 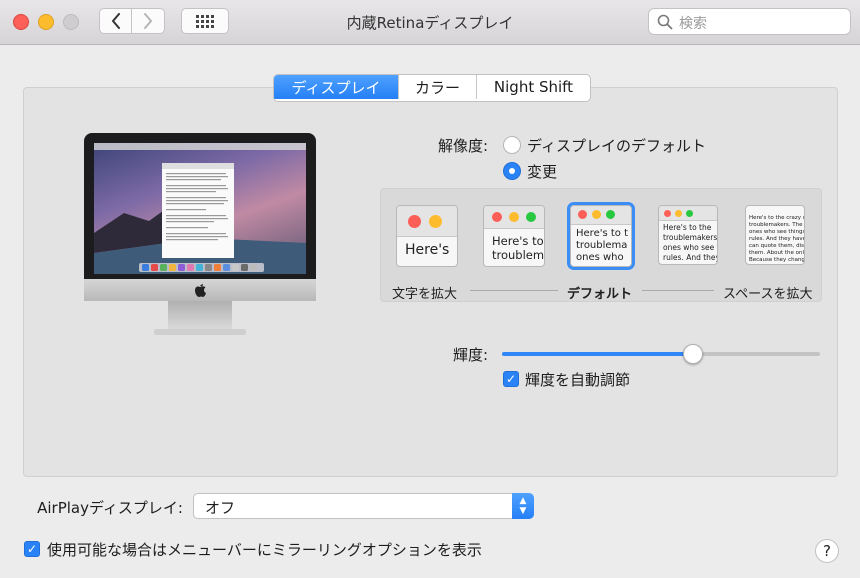 I want to click on brightness-slider, so click(x=661, y=354).